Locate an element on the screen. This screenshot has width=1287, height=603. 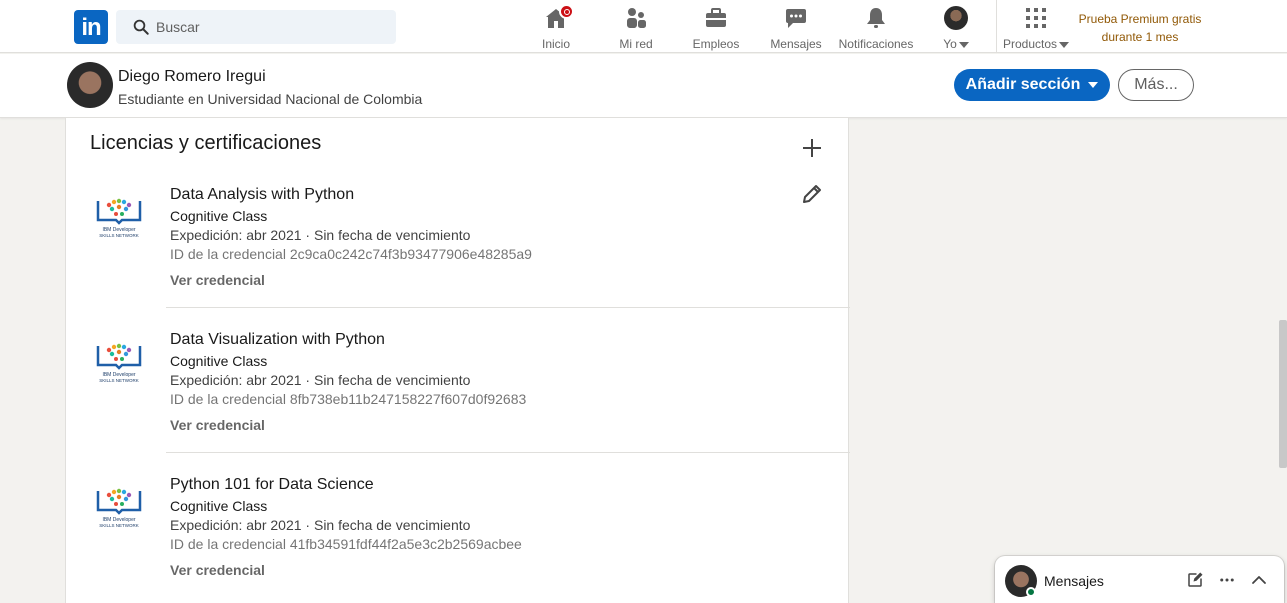
certification-title: Data Visualization with Python is located at coordinates (277, 339).